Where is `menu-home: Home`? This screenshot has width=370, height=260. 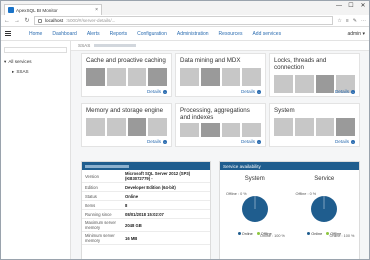
menu-home: Home is located at coordinates (35, 34).